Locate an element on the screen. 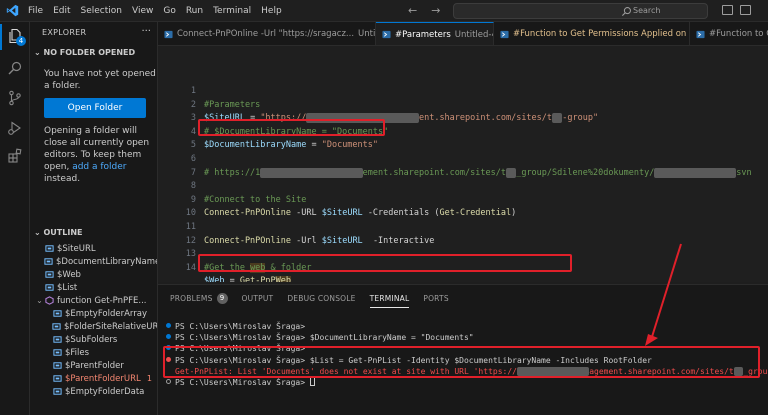 The image size is (768, 415). menu-item-selection: Selection is located at coordinates (101, 11).